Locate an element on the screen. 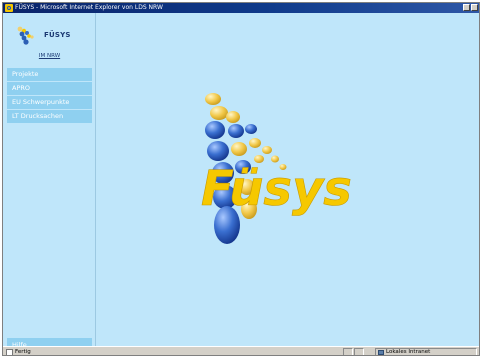 This screenshot has height=358, width=483. im-nrw-link: IM NRW is located at coordinates (49, 56).